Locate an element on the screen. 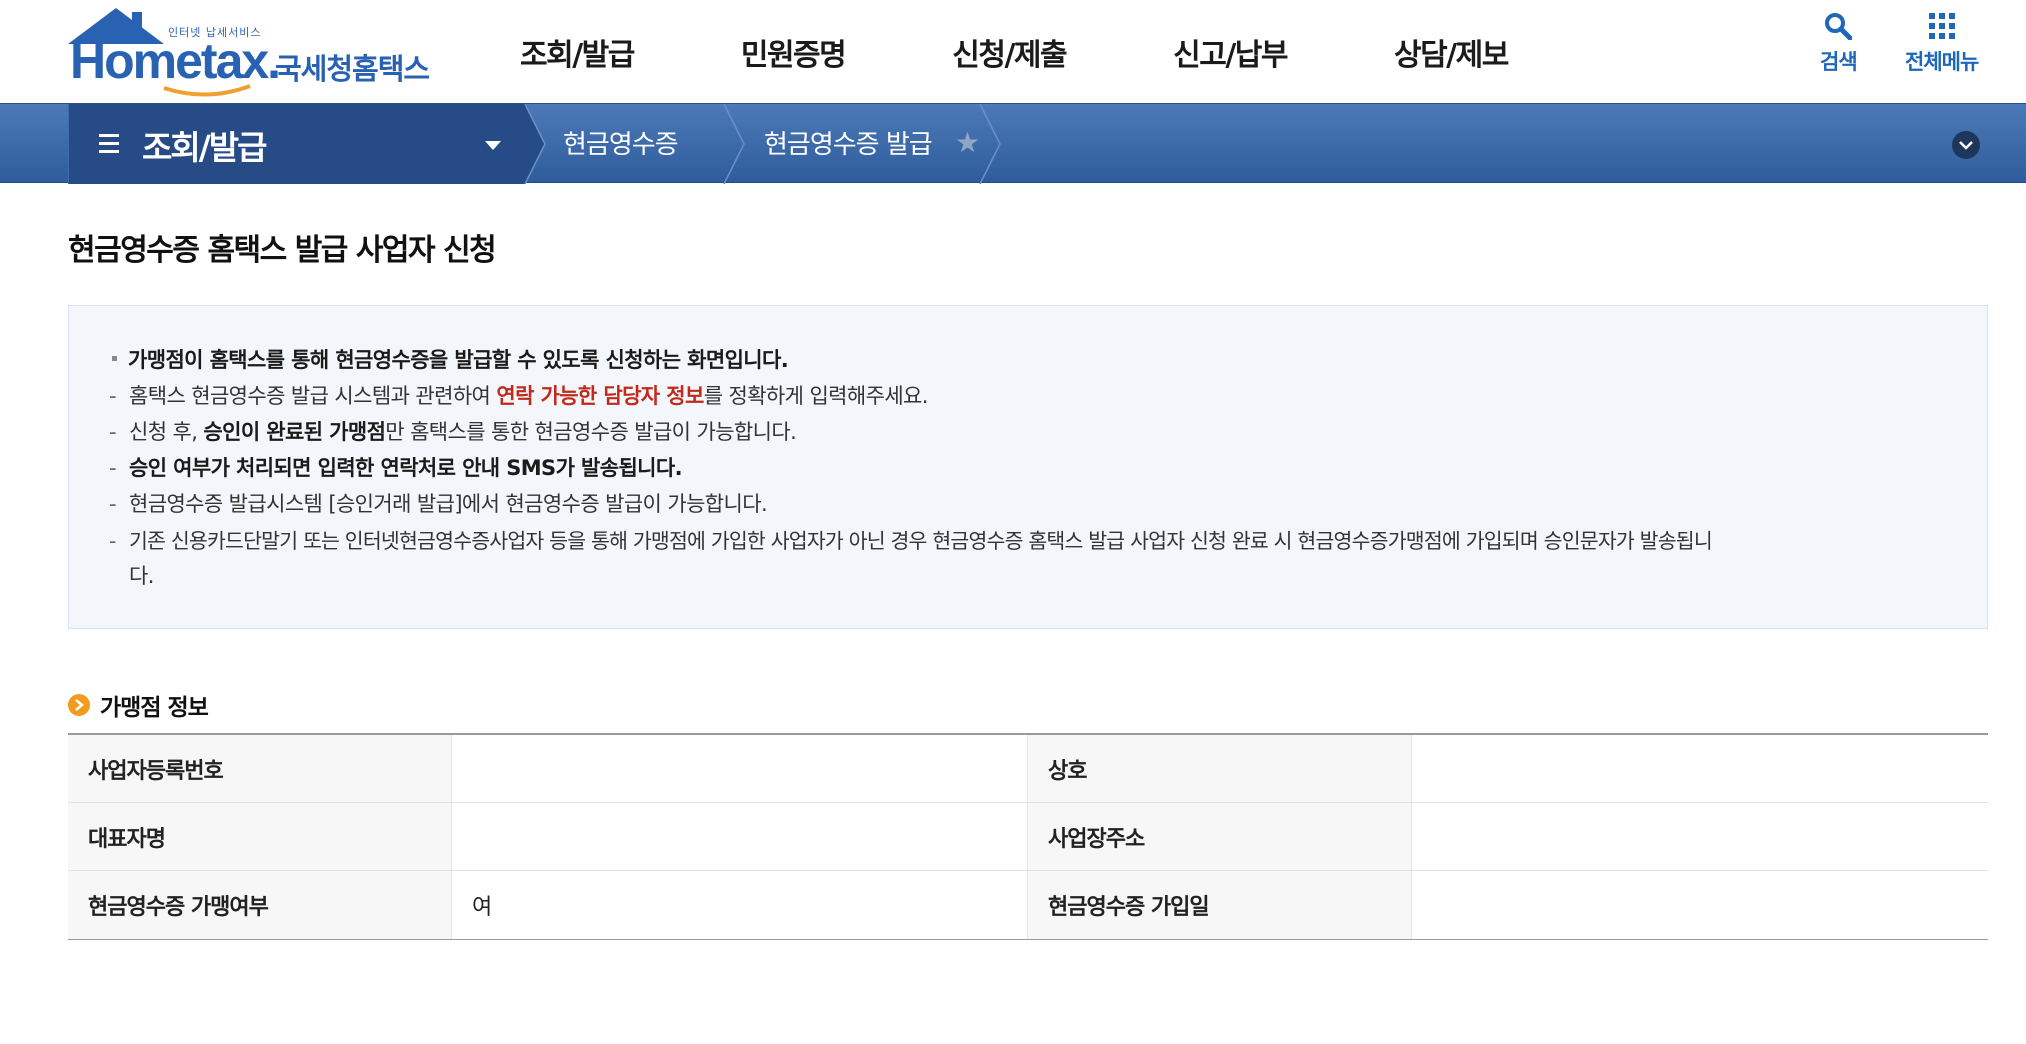 This screenshot has height=1044, width=2026. logo-korean-name: 국세청홈택스 is located at coordinates (352, 69).